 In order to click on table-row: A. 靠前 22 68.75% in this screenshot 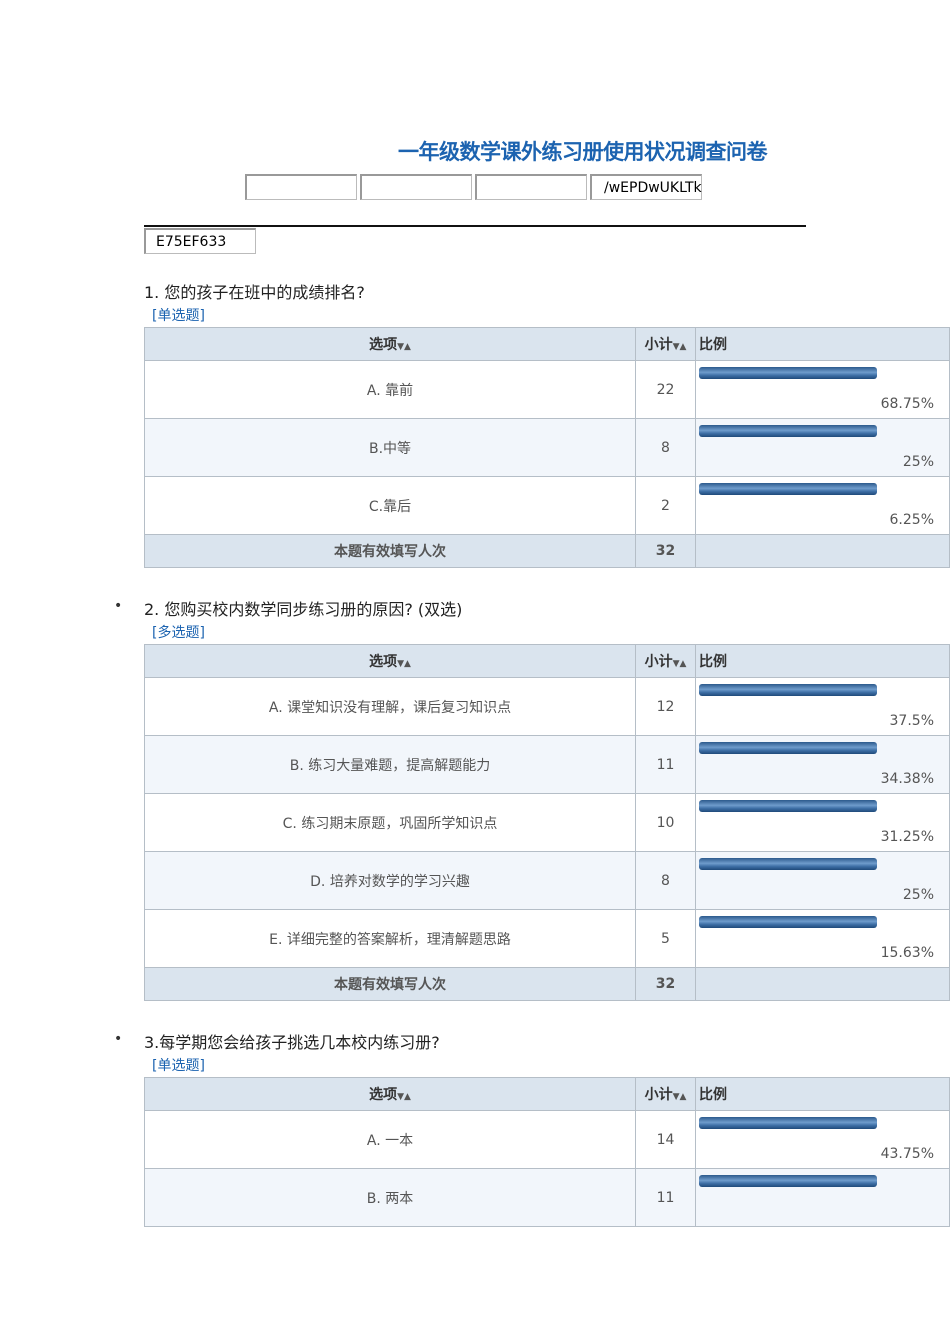, I will do `click(547, 389)`.